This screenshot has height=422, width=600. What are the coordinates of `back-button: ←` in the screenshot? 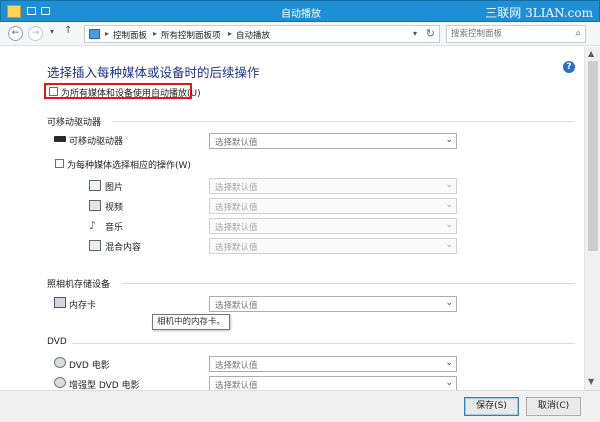 It's located at (15, 33).